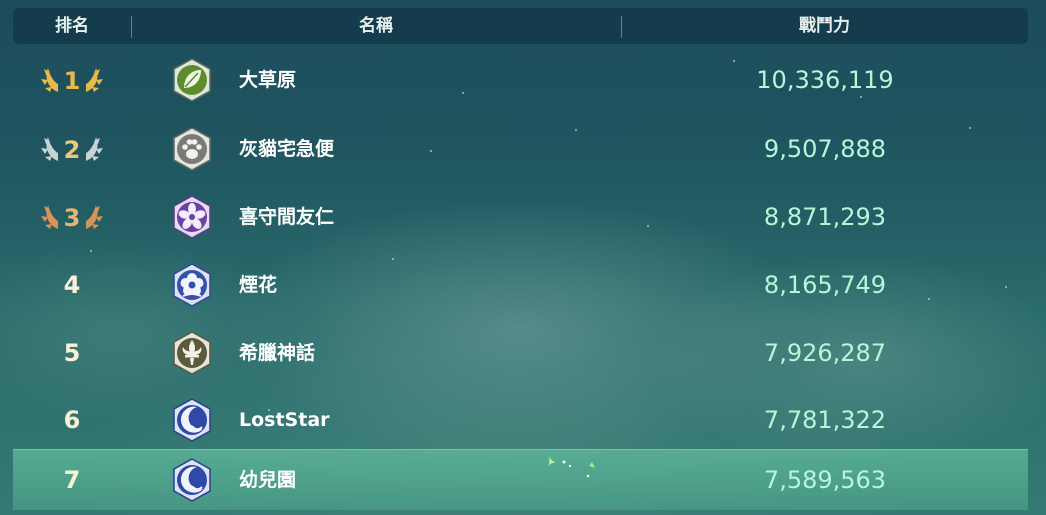  What do you see at coordinates (520, 80) in the screenshot?
I see `leaderboard-row: 1 大草原 10,336,119` at bounding box center [520, 80].